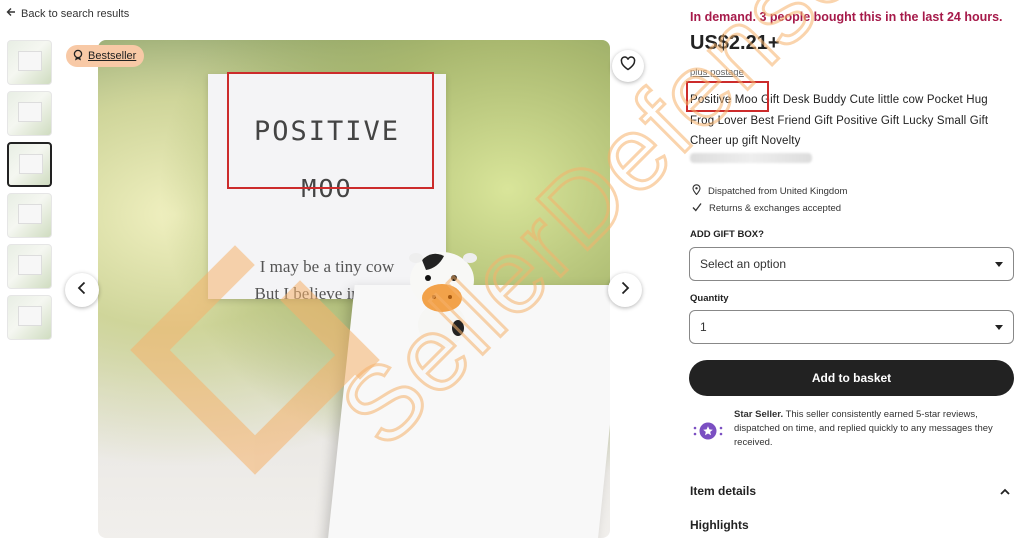  I want to click on heart-icon, so click(628, 66).